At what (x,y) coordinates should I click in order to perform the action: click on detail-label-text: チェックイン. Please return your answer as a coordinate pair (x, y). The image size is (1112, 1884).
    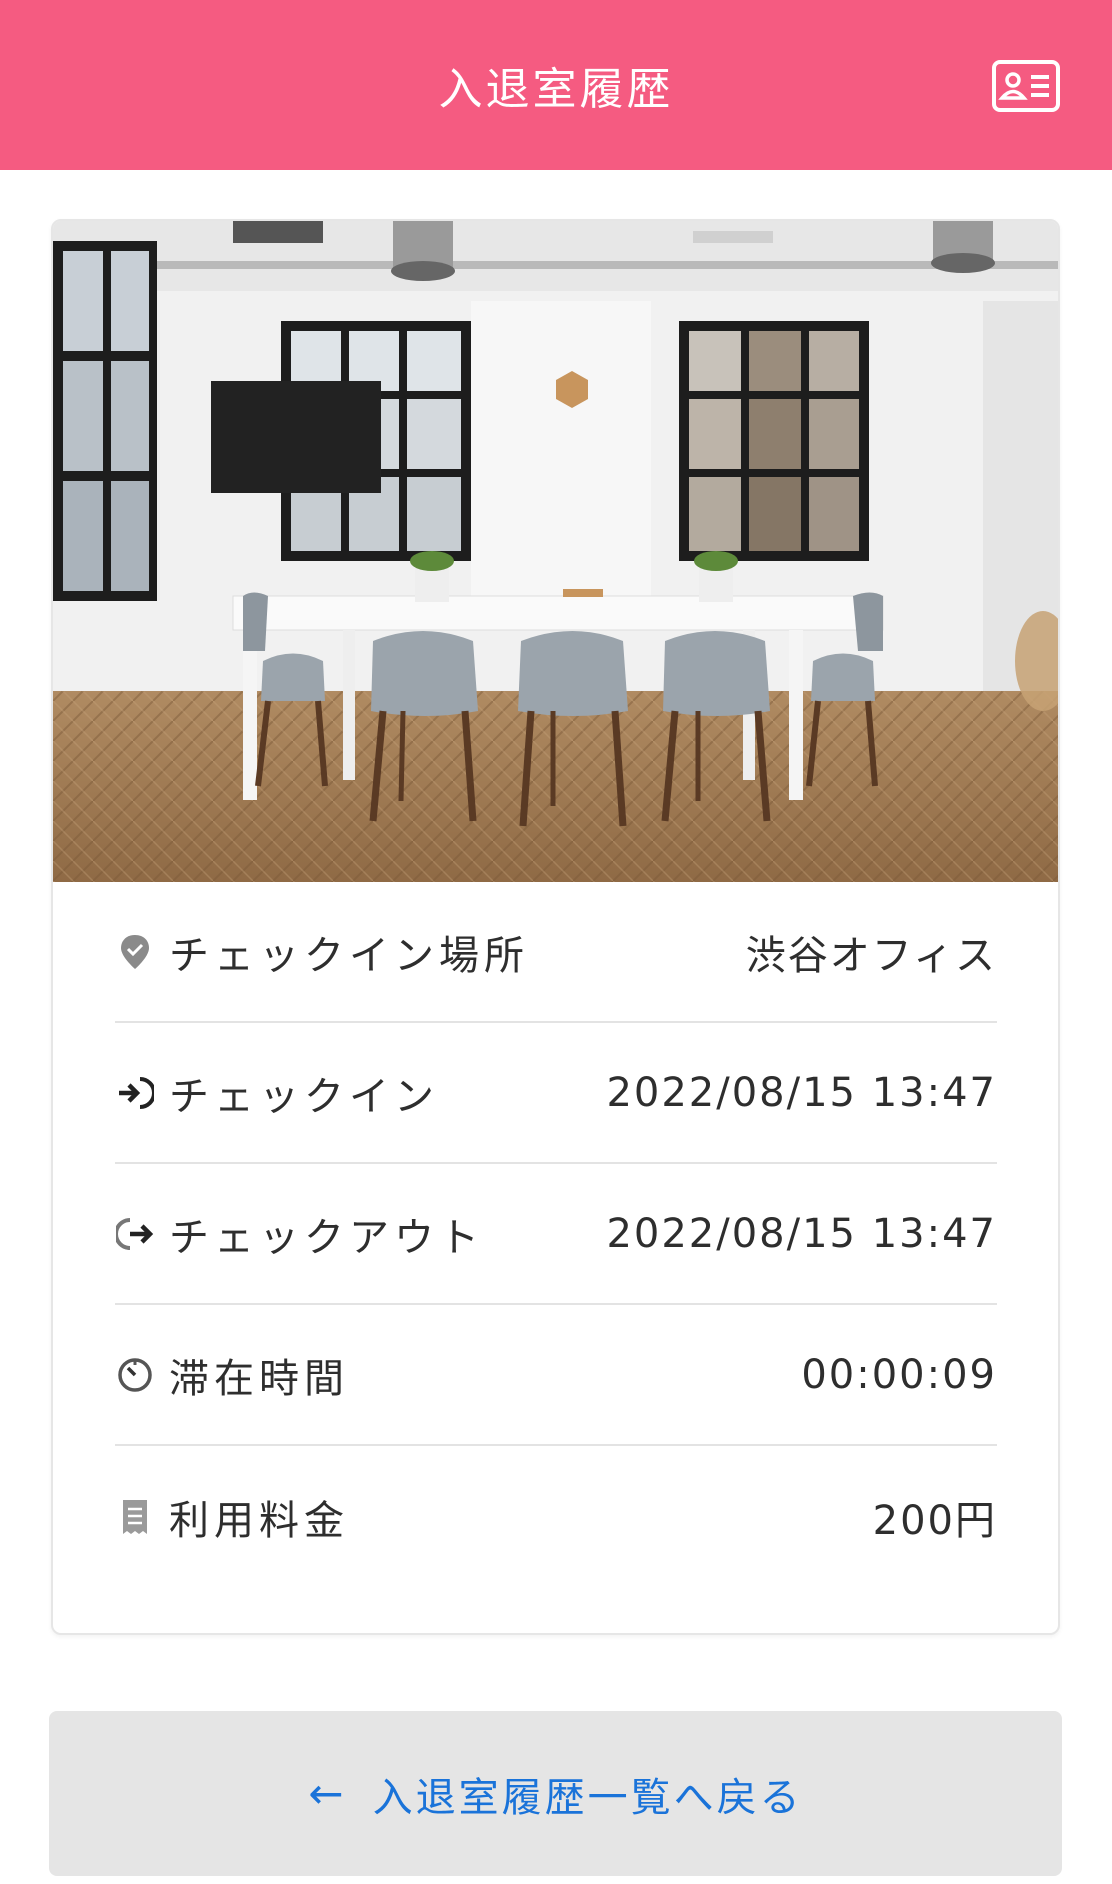
    Looking at the image, I should click on (304, 1096).